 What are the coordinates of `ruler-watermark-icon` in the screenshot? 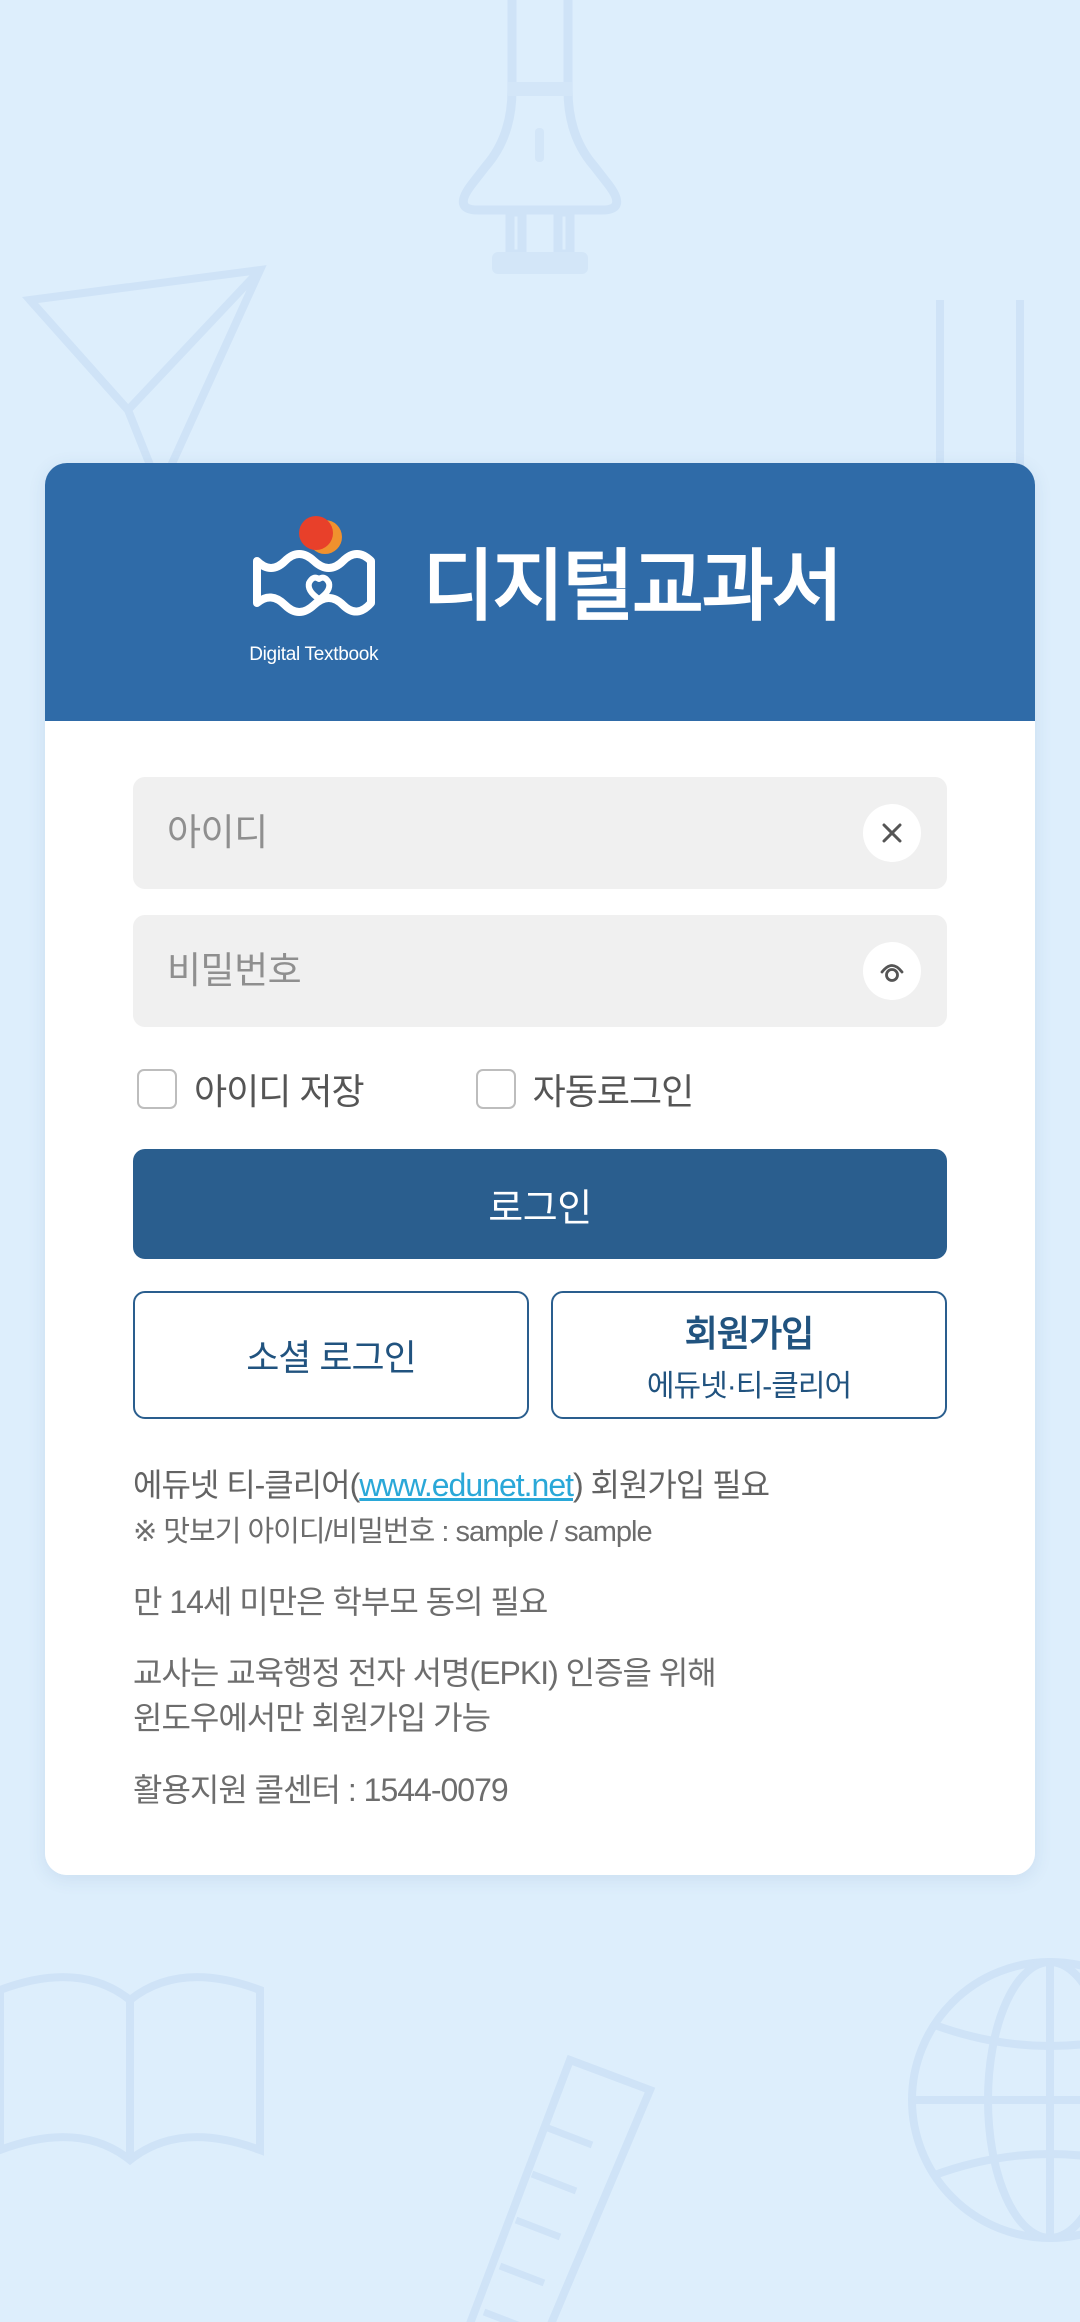 It's located at (561, 2188).